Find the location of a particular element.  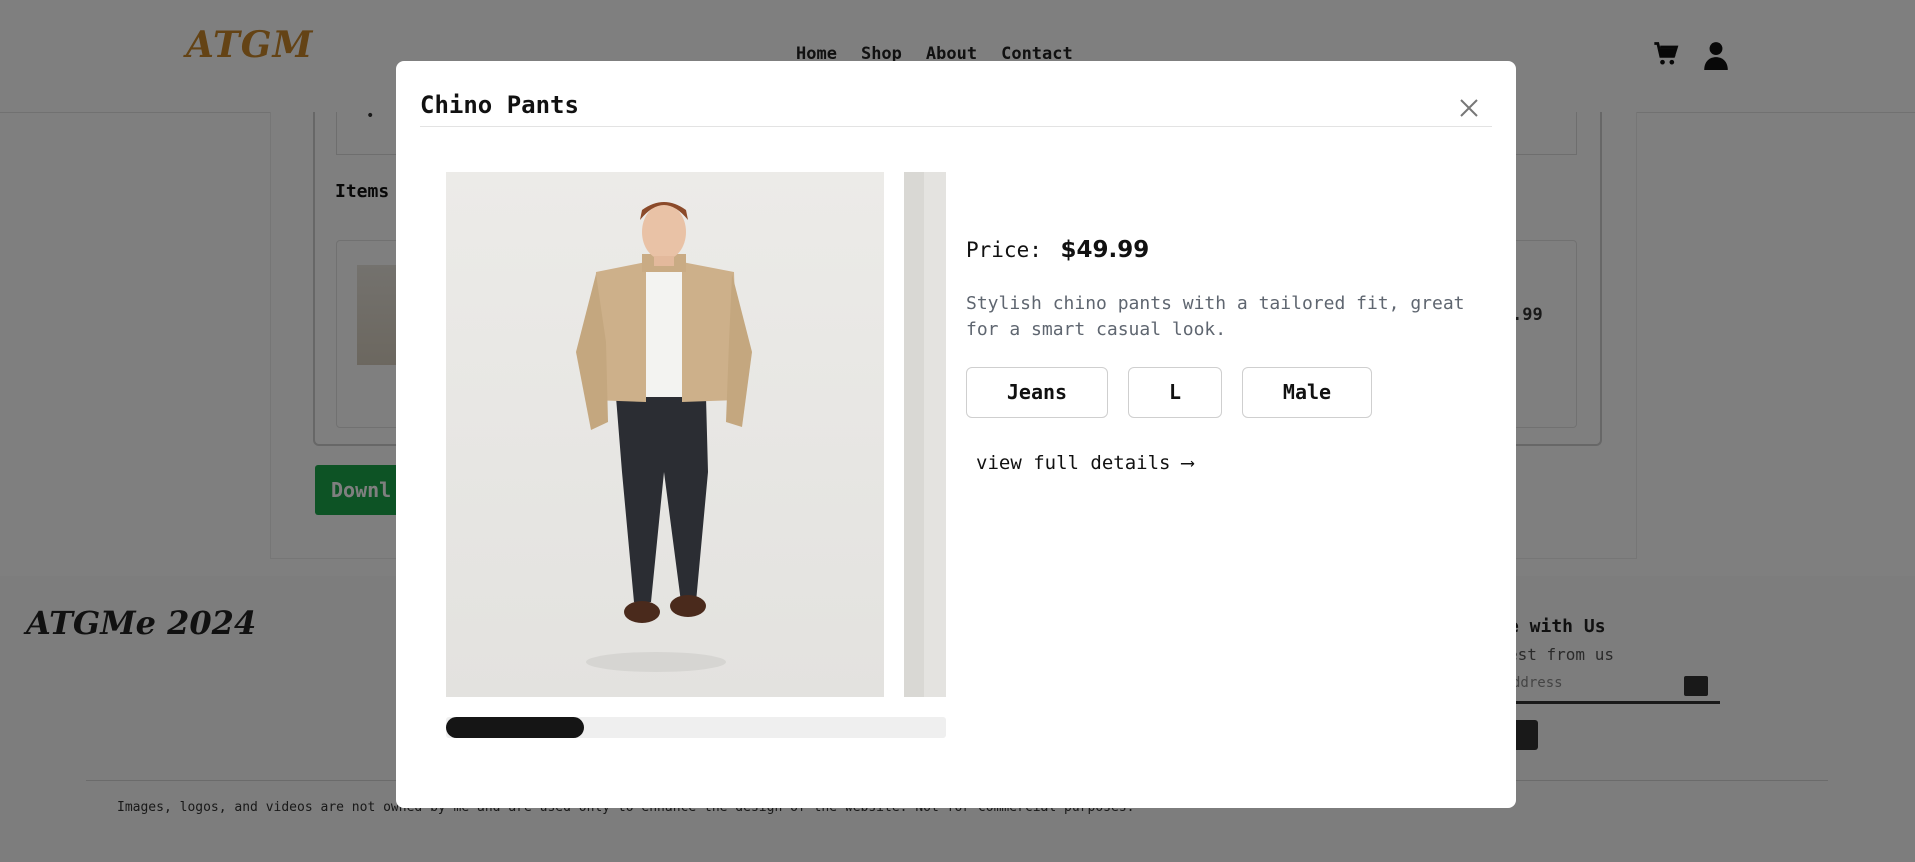

price-row: Price: $49.99 is located at coordinates (1057, 250).